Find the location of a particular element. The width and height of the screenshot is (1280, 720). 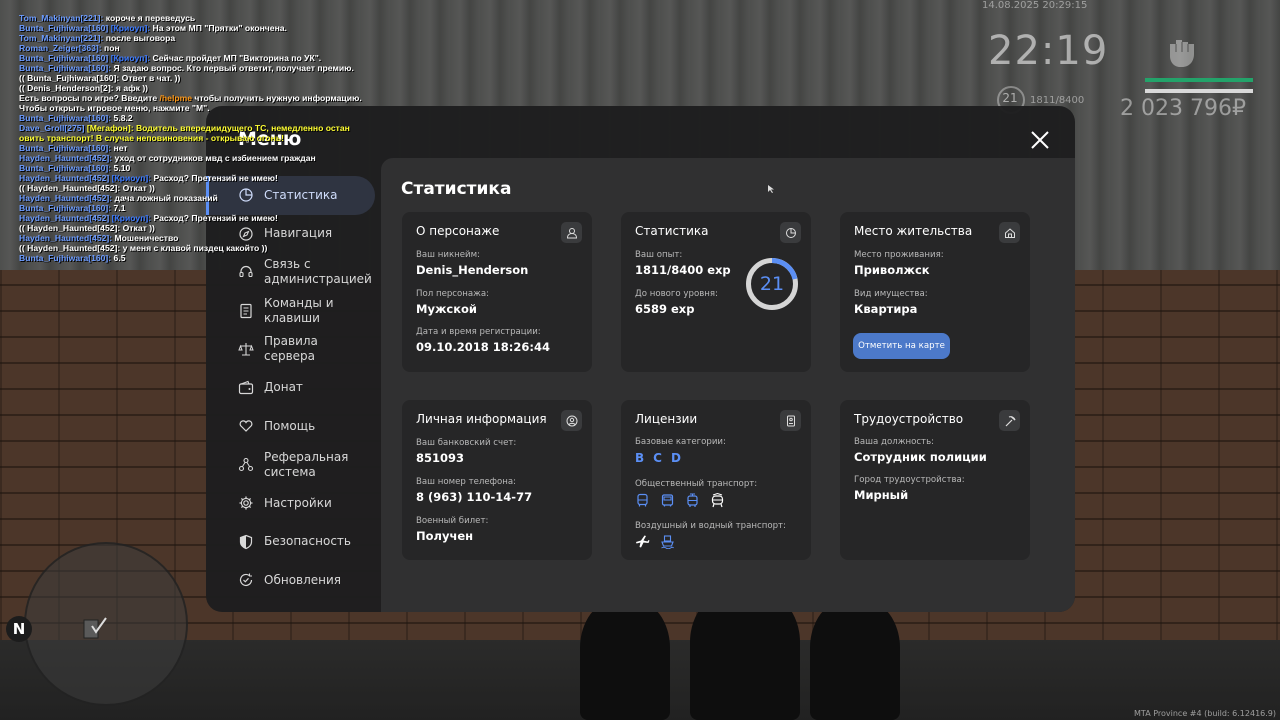

registration-label: Дата и время регистрации: is located at coordinates (478, 332).